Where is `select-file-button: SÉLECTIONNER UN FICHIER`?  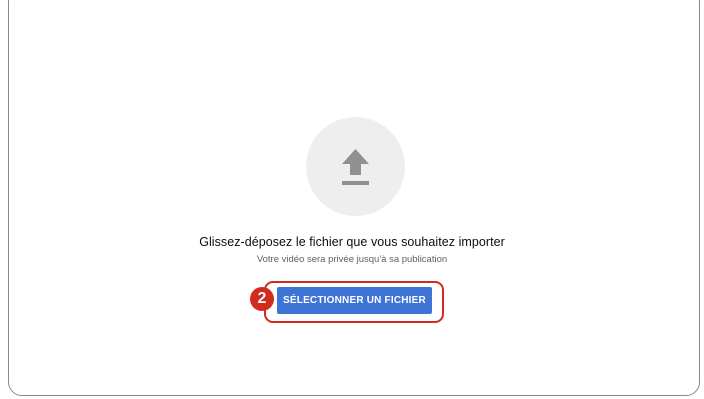
select-file-button: SÉLECTIONNER UN FICHIER is located at coordinates (354, 300).